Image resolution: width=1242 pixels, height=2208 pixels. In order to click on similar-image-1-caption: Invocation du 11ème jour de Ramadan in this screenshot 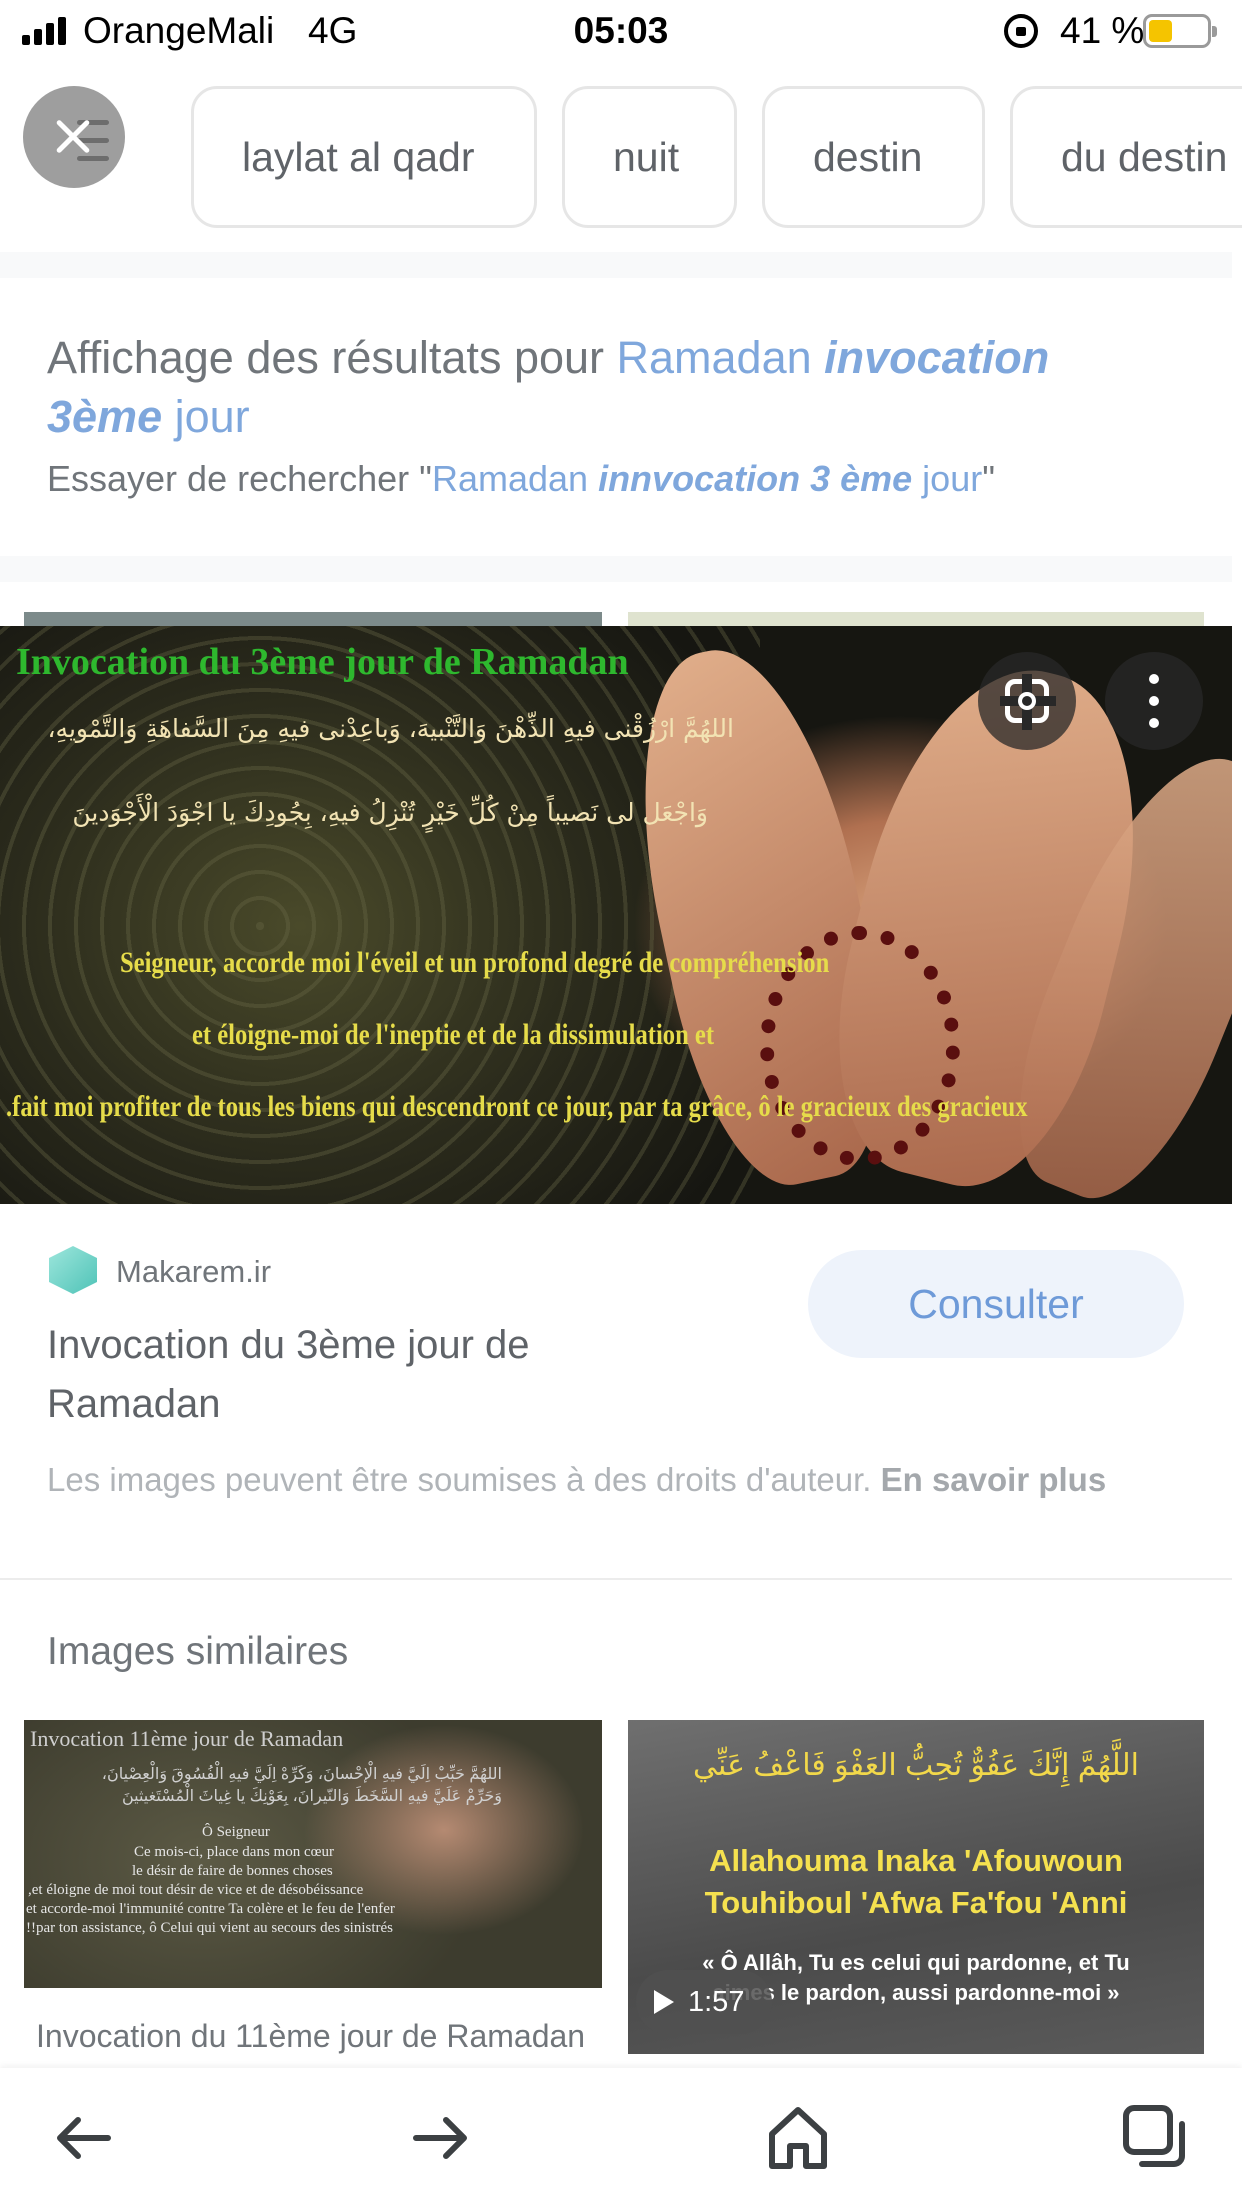, I will do `click(316, 2036)`.